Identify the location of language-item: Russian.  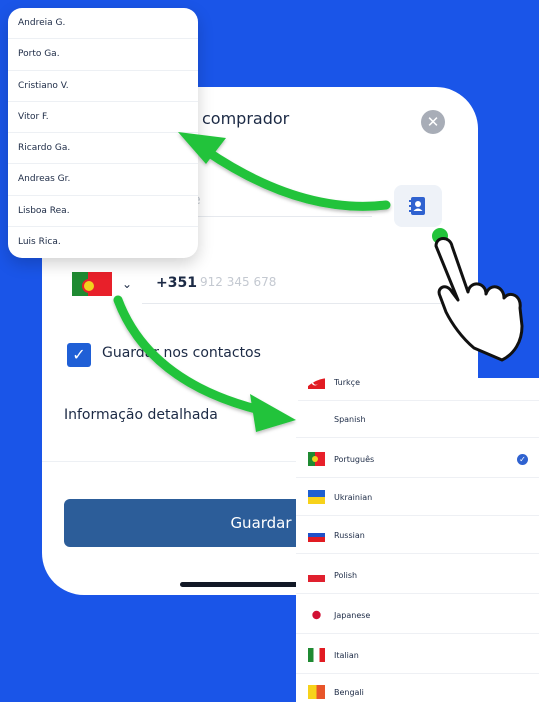
(417, 535).